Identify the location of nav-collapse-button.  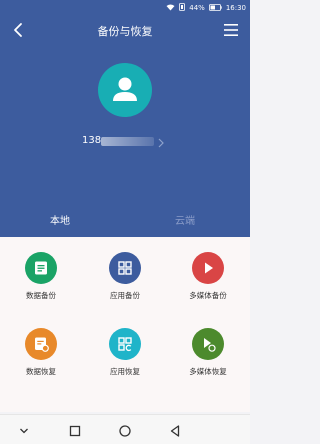
(24, 430).